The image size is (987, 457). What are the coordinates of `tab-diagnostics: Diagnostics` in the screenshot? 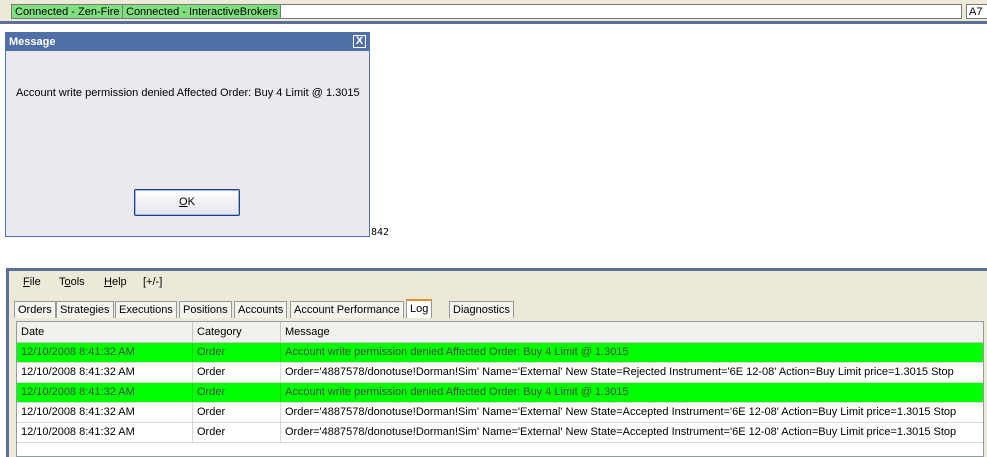 It's located at (481, 309).